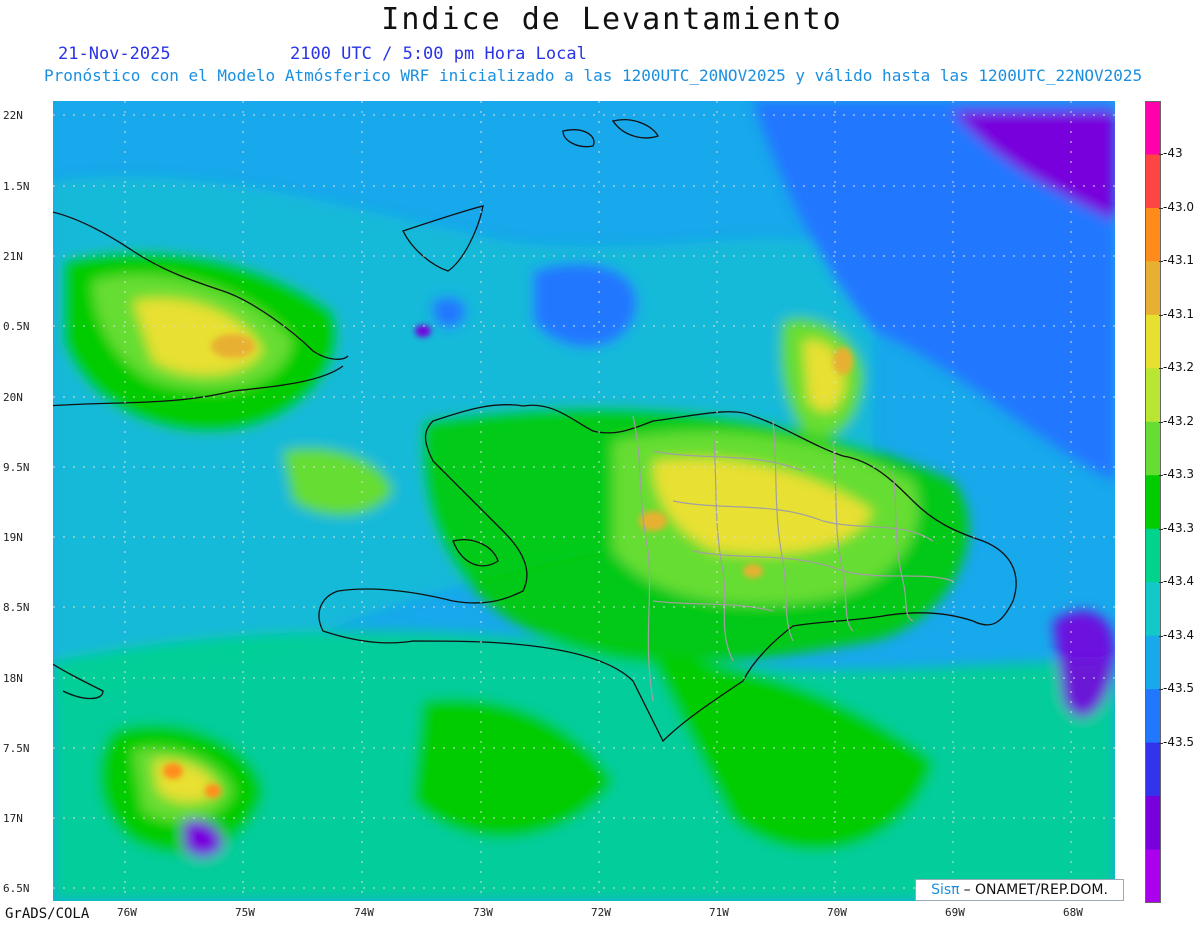  I want to click on lat-label: 17N, so click(13, 818).